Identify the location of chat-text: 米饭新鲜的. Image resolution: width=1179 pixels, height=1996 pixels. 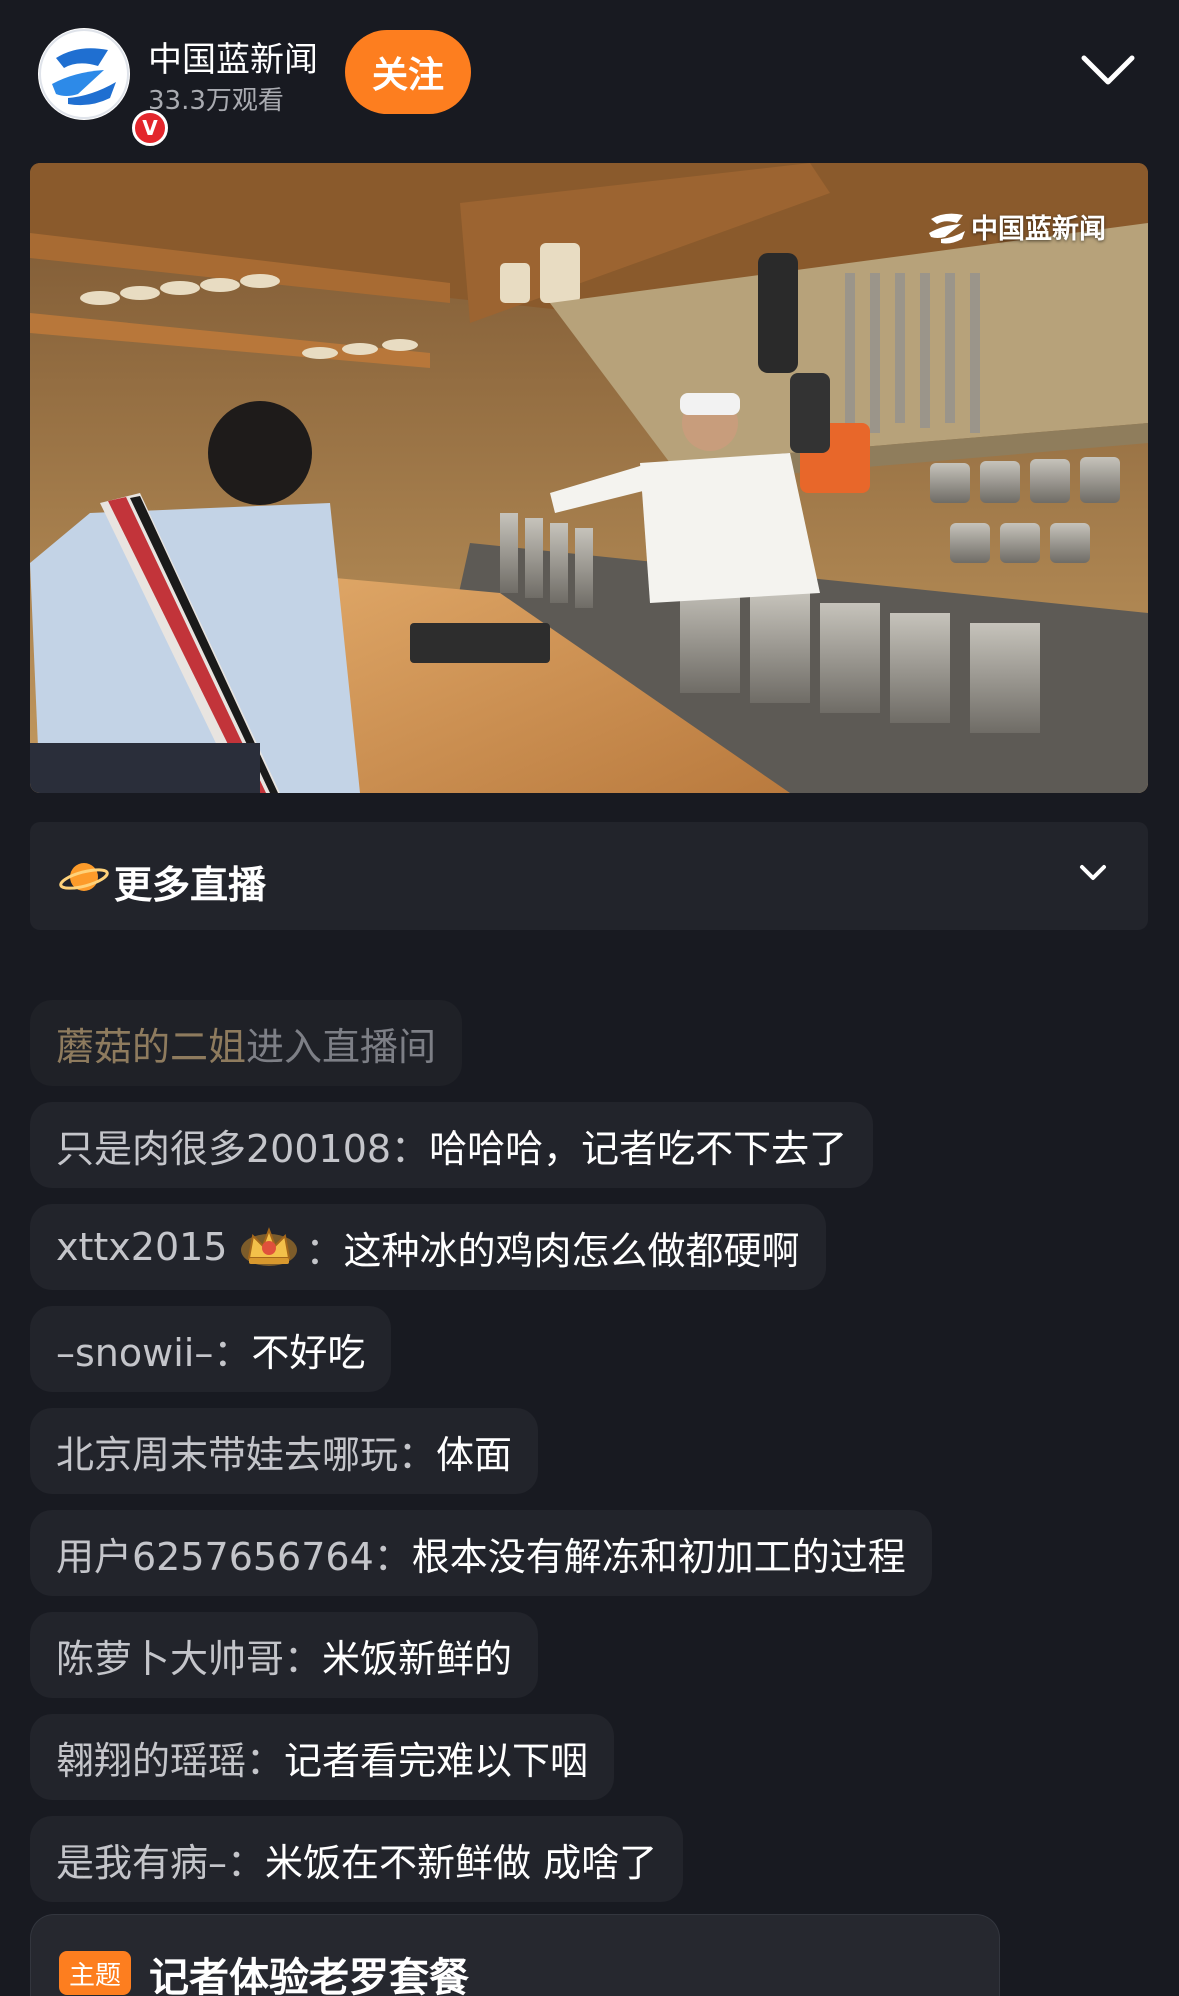
(417, 1658).